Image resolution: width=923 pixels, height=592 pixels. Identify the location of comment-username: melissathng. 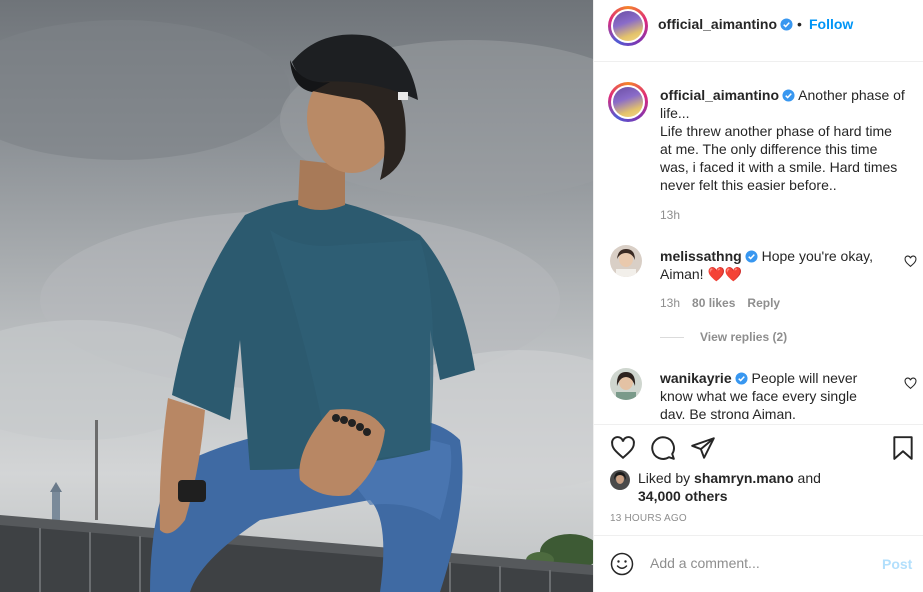
(701, 256).